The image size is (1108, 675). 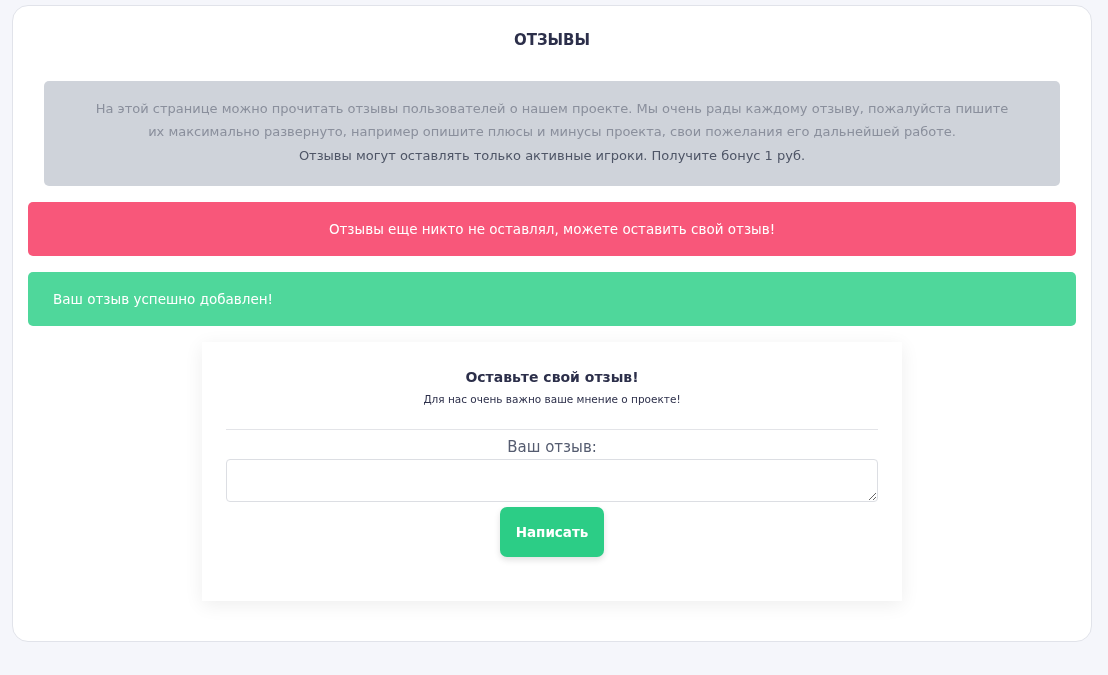 I want to click on form-subtitle: Для нас очень важно ваше мнение о проекте!, so click(x=552, y=399).